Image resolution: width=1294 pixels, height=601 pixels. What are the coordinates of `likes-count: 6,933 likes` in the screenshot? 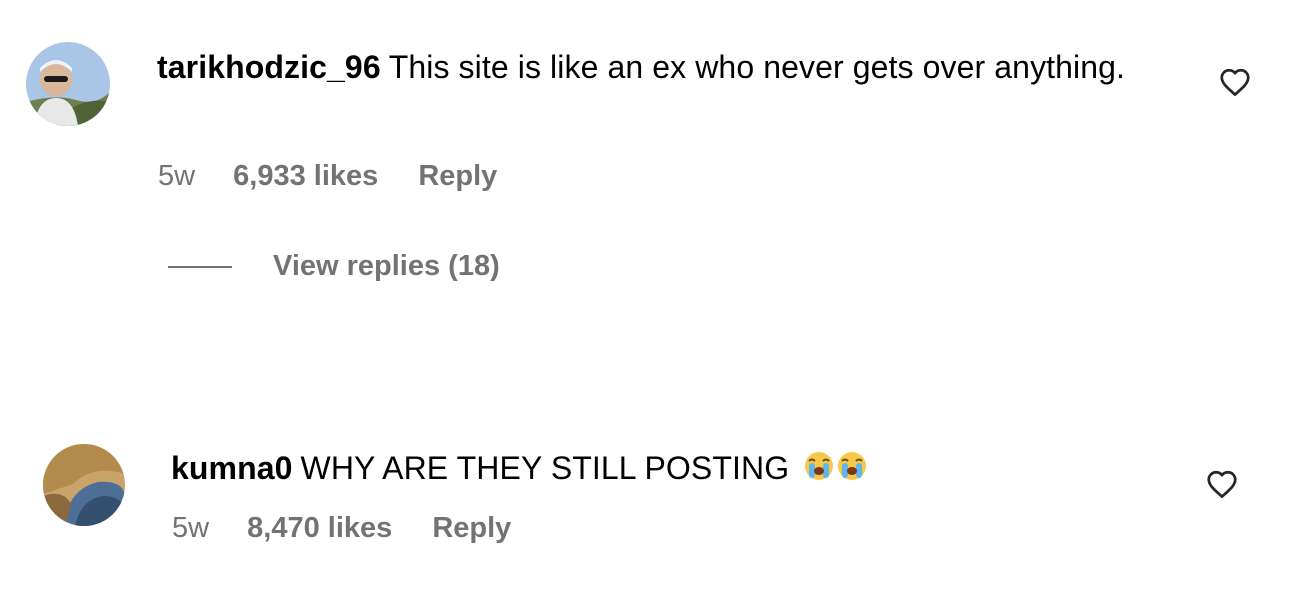 It's located at (305, 176).